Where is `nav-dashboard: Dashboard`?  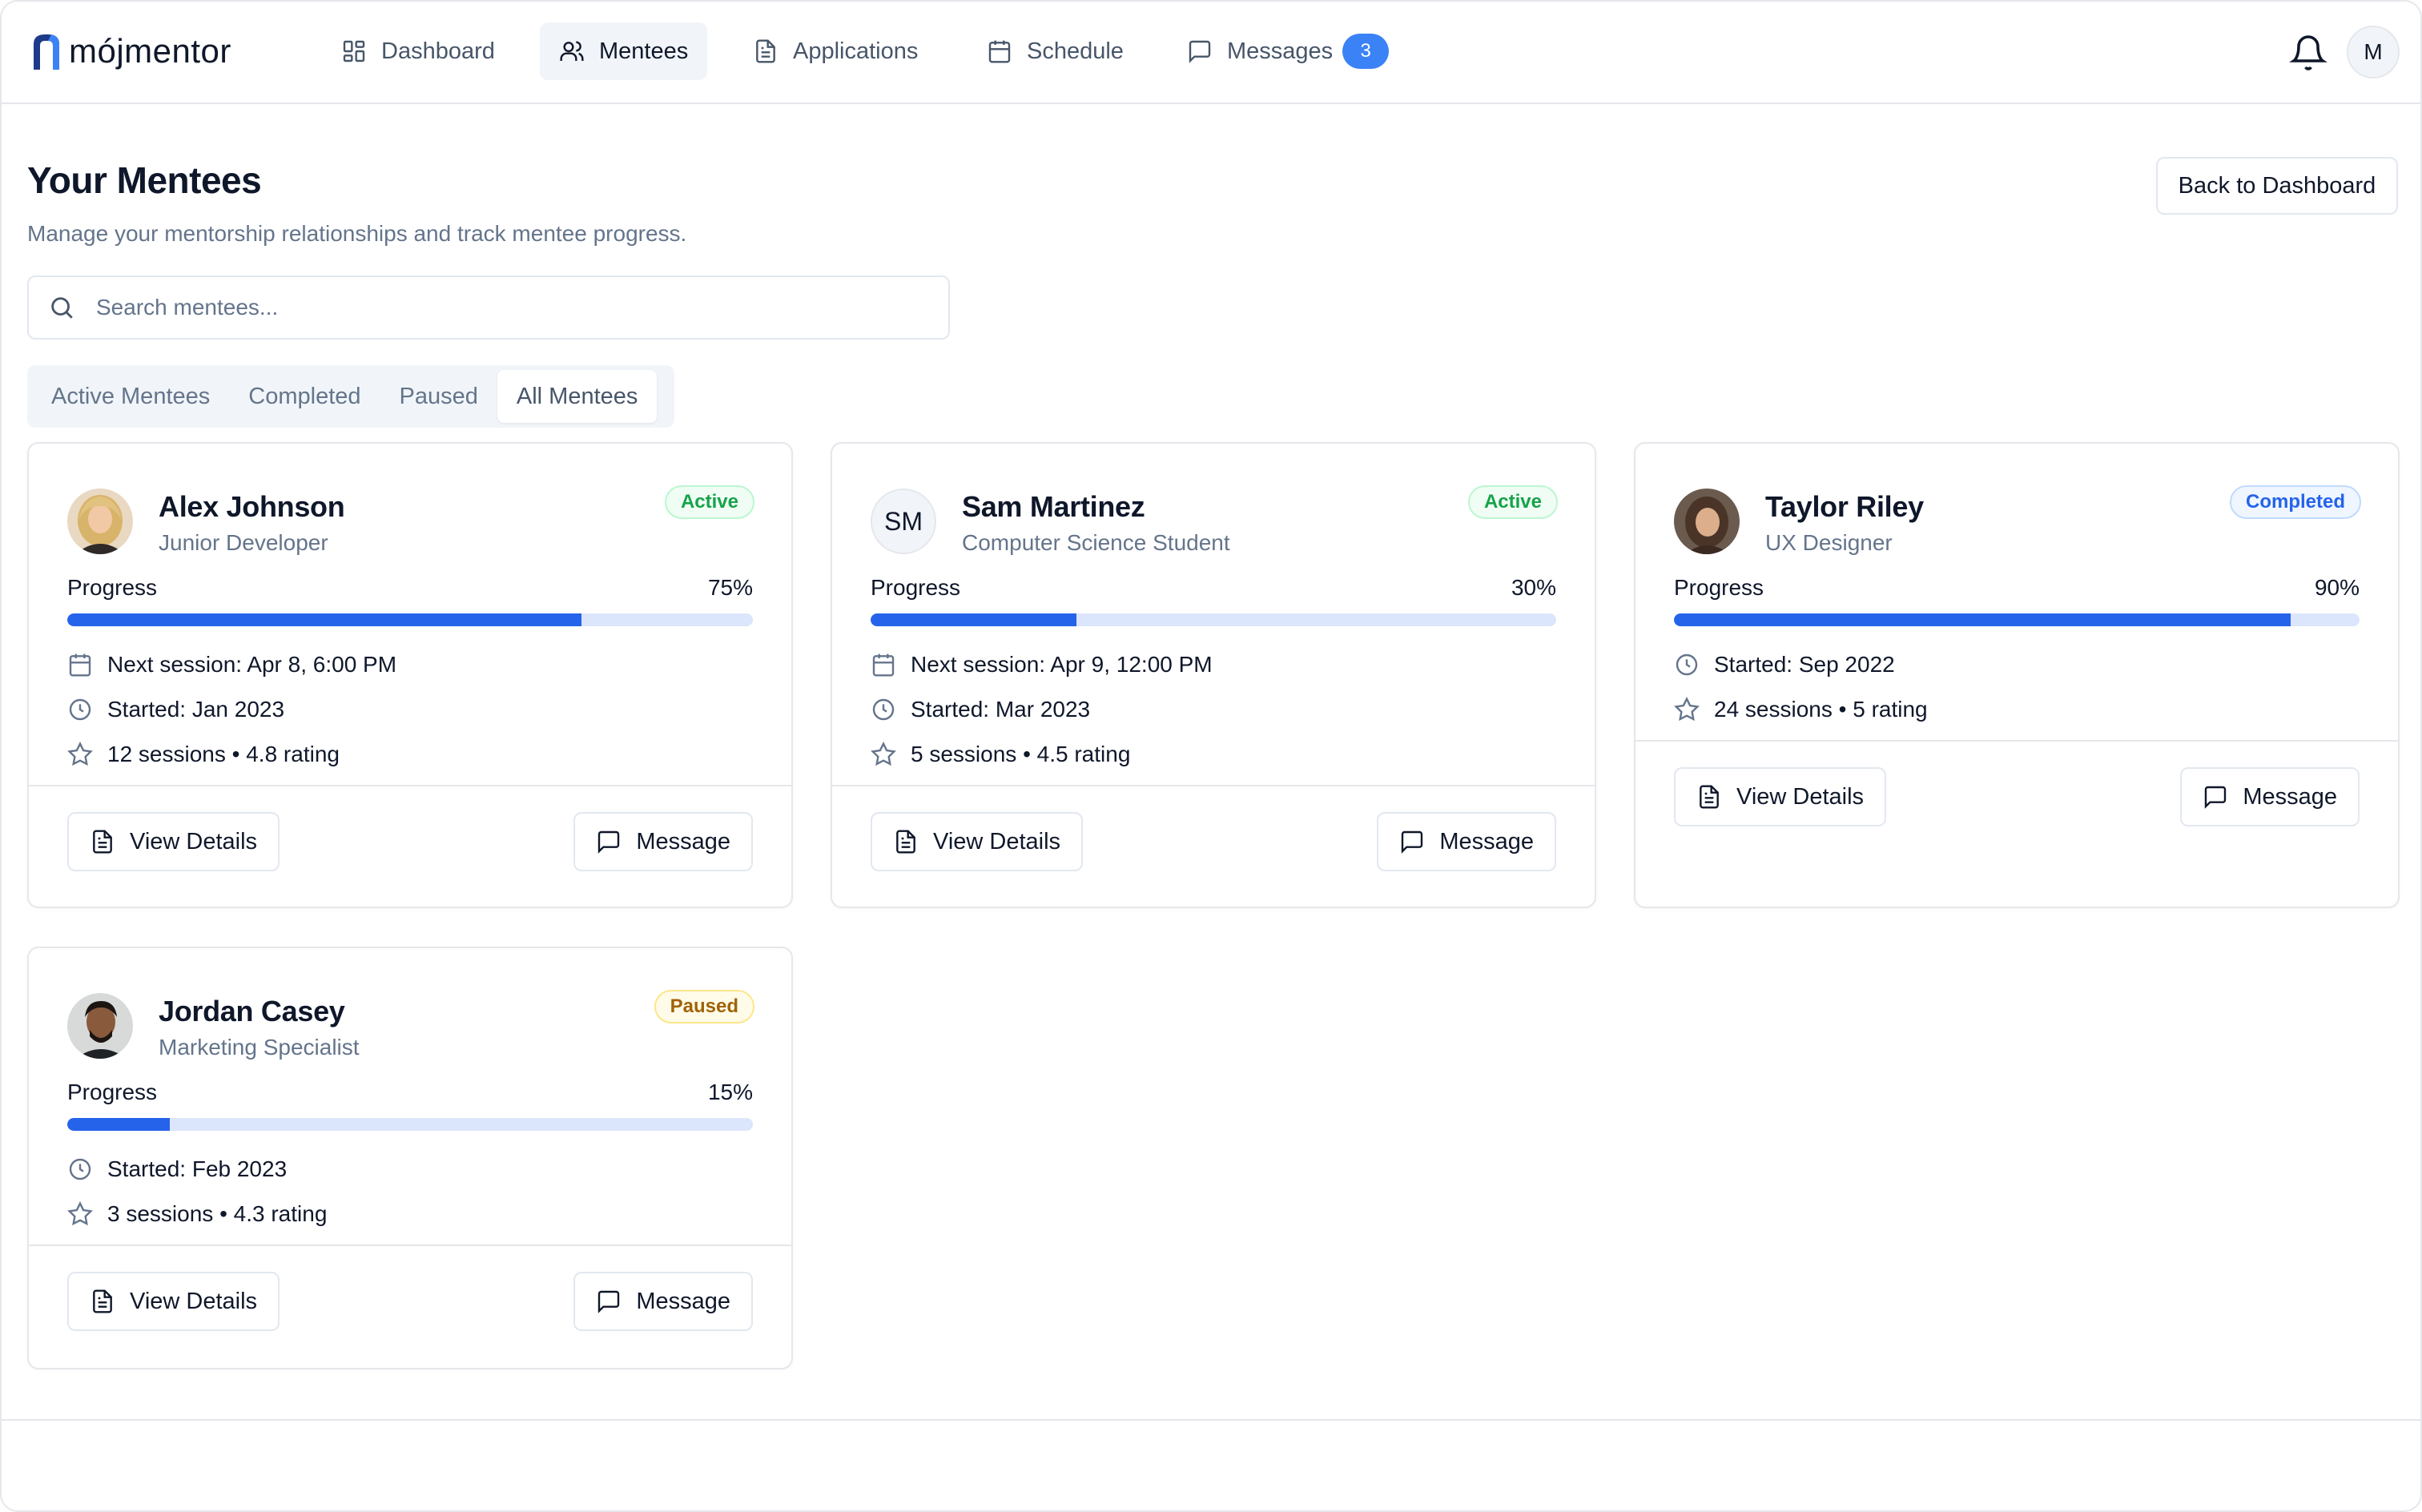
nav-dashboard: Dashboard is located at coordinates (418, 51).